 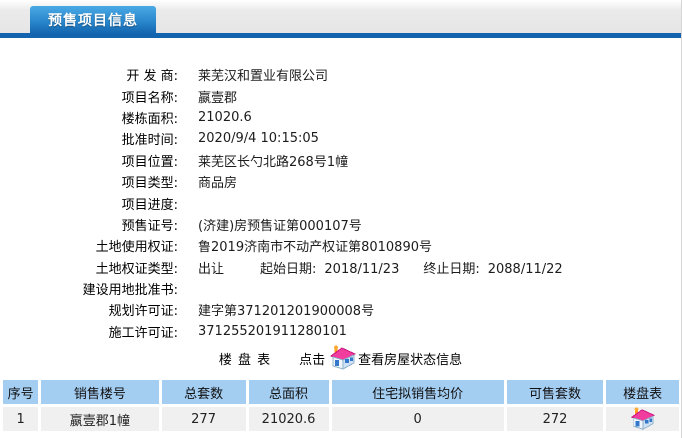 I want to click on col-building: 销售楼号, so click(x=100, y=392).